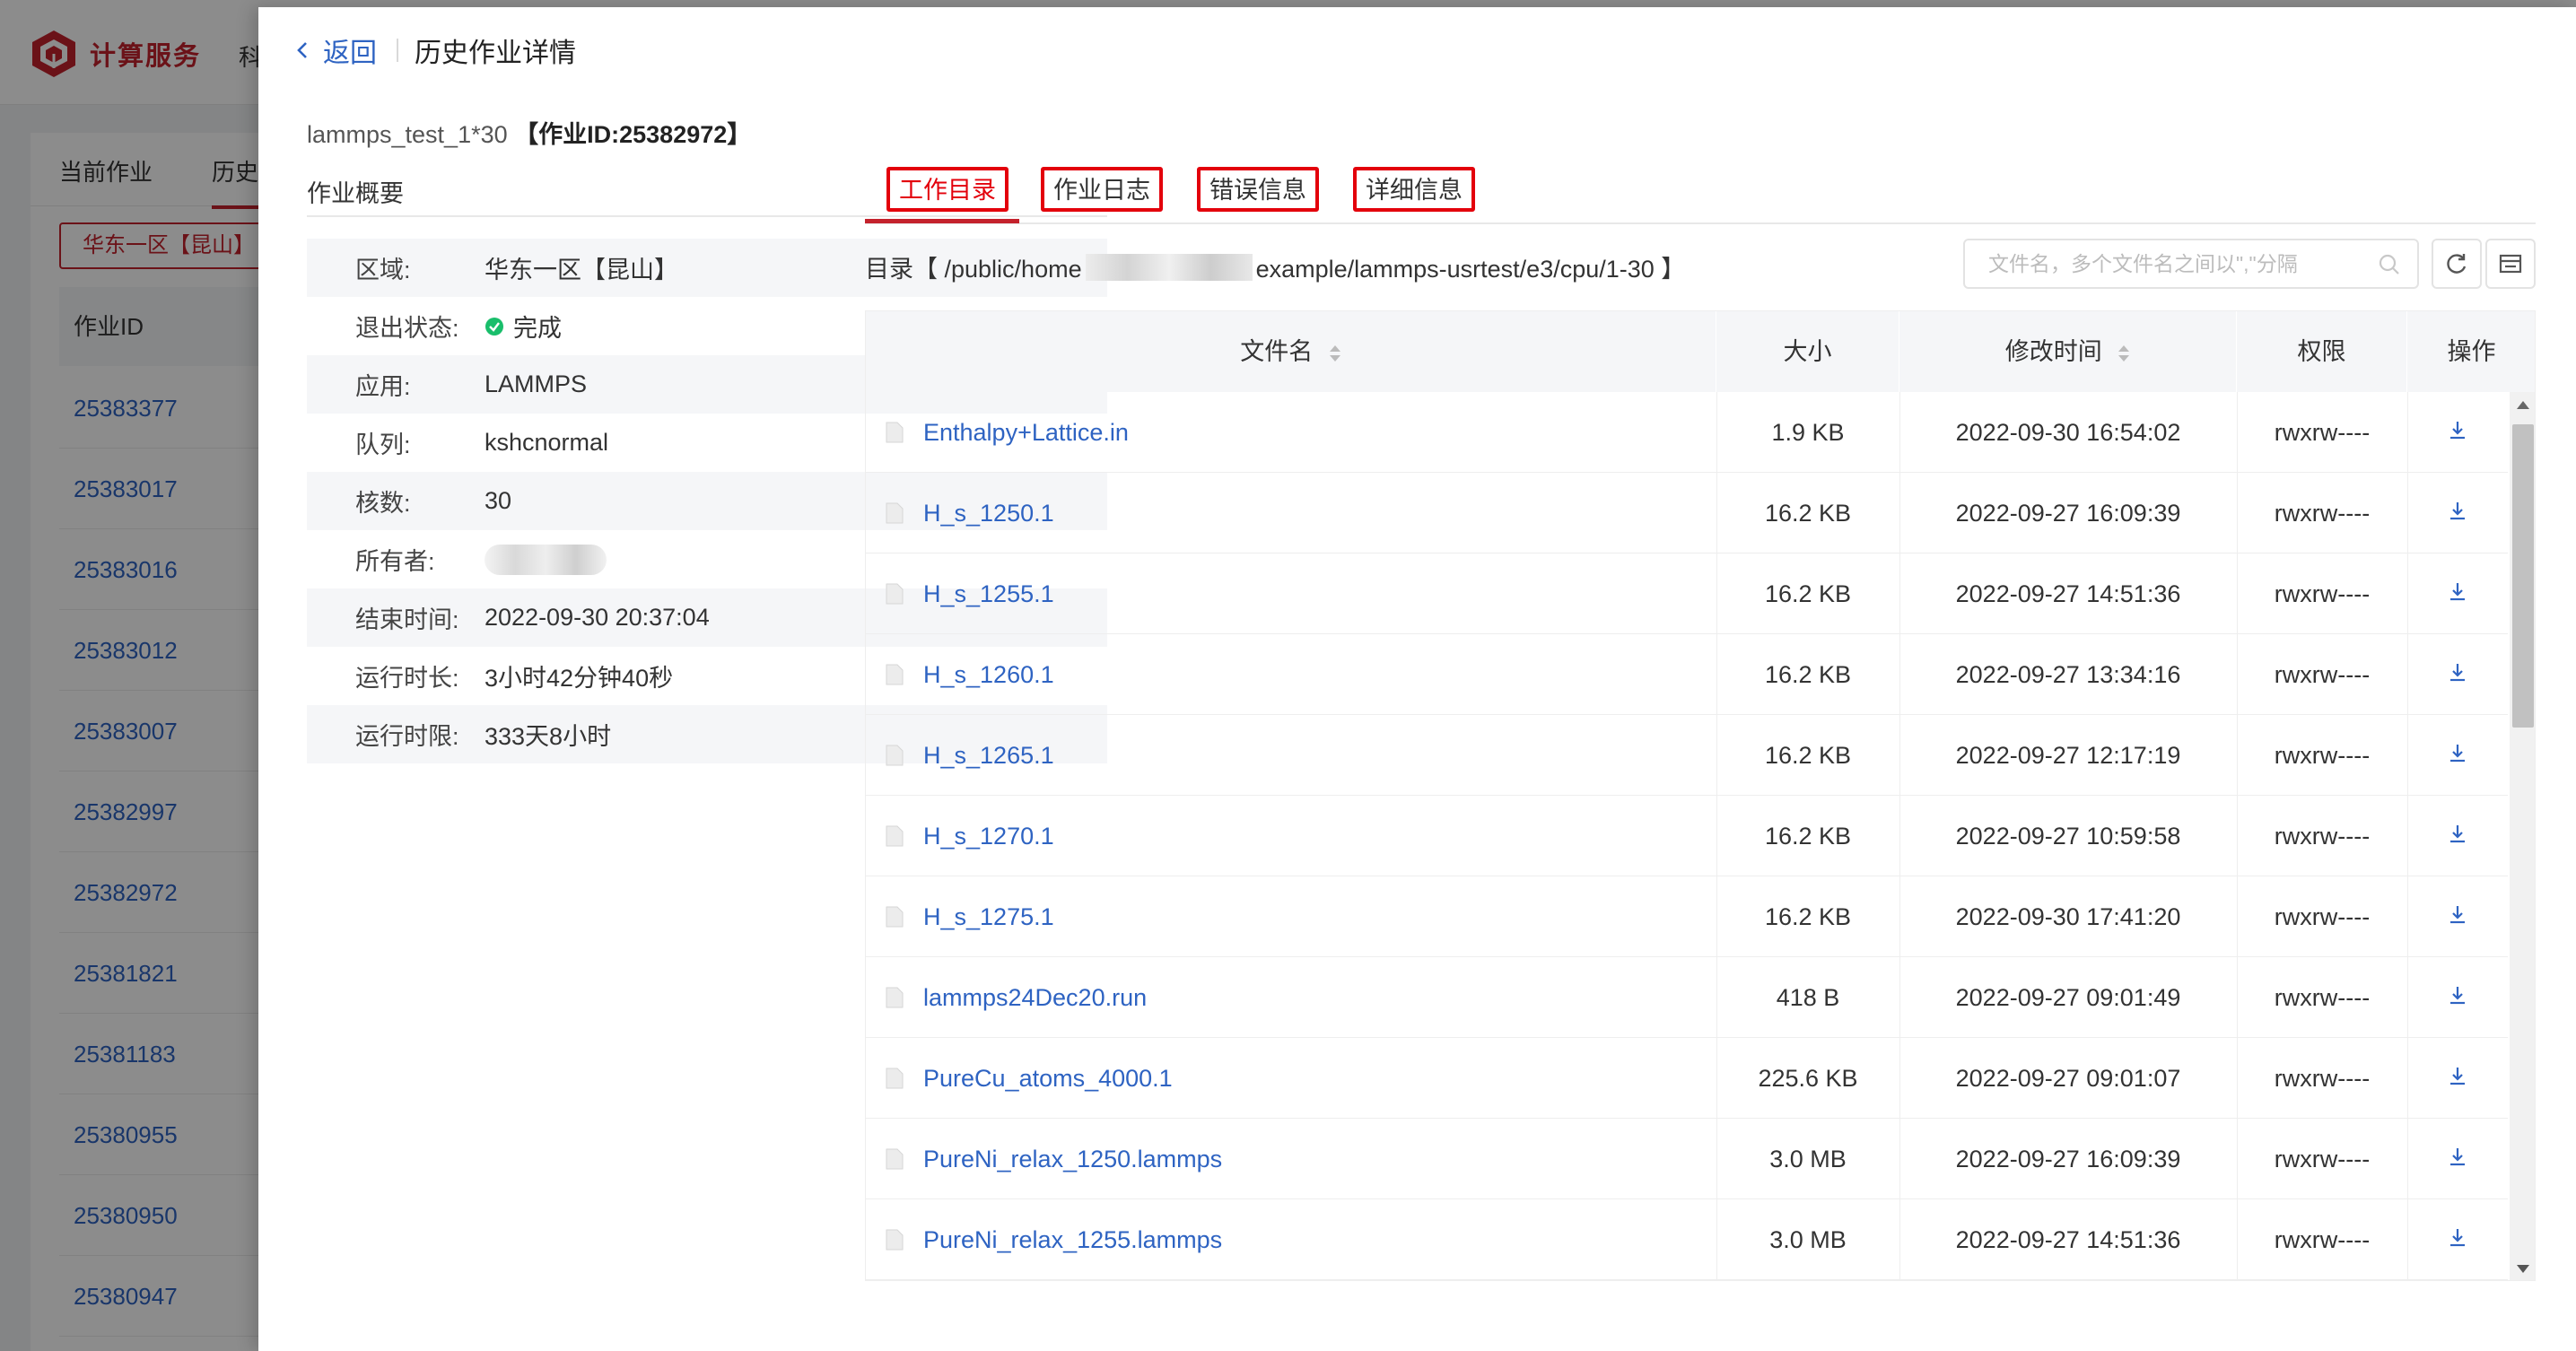 The image size is (2576, 1351). I want to click on file-name-link: H_s_1265.1, so click(989, 755).